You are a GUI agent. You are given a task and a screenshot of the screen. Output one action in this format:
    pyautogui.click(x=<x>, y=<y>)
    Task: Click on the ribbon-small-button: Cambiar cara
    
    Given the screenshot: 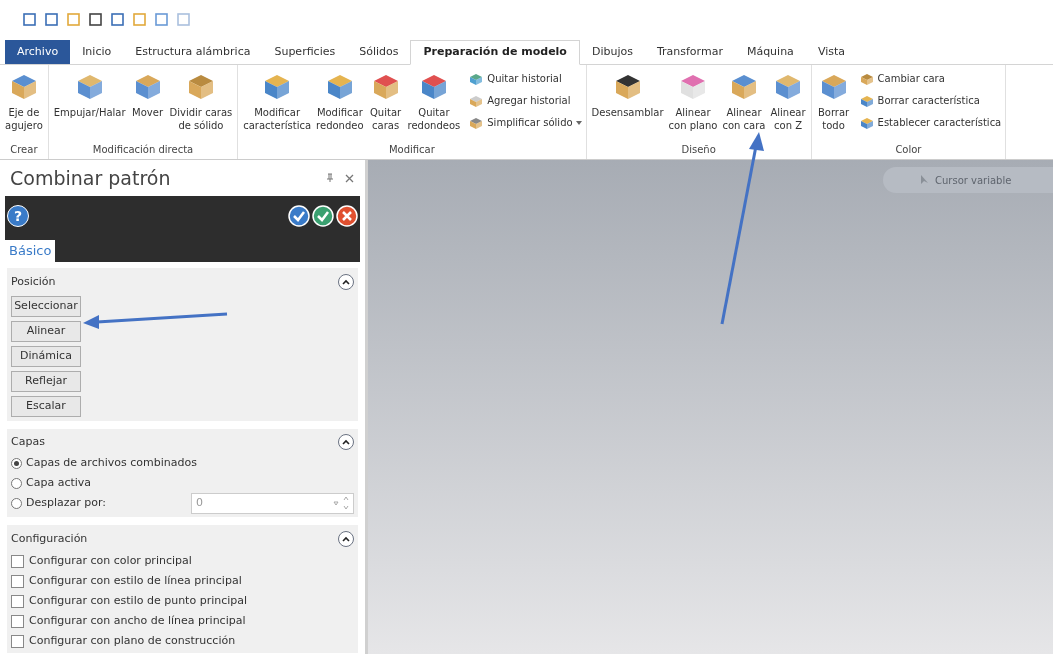 What is the action you would take?
    pyautogui.click(x=930, y=78)
    